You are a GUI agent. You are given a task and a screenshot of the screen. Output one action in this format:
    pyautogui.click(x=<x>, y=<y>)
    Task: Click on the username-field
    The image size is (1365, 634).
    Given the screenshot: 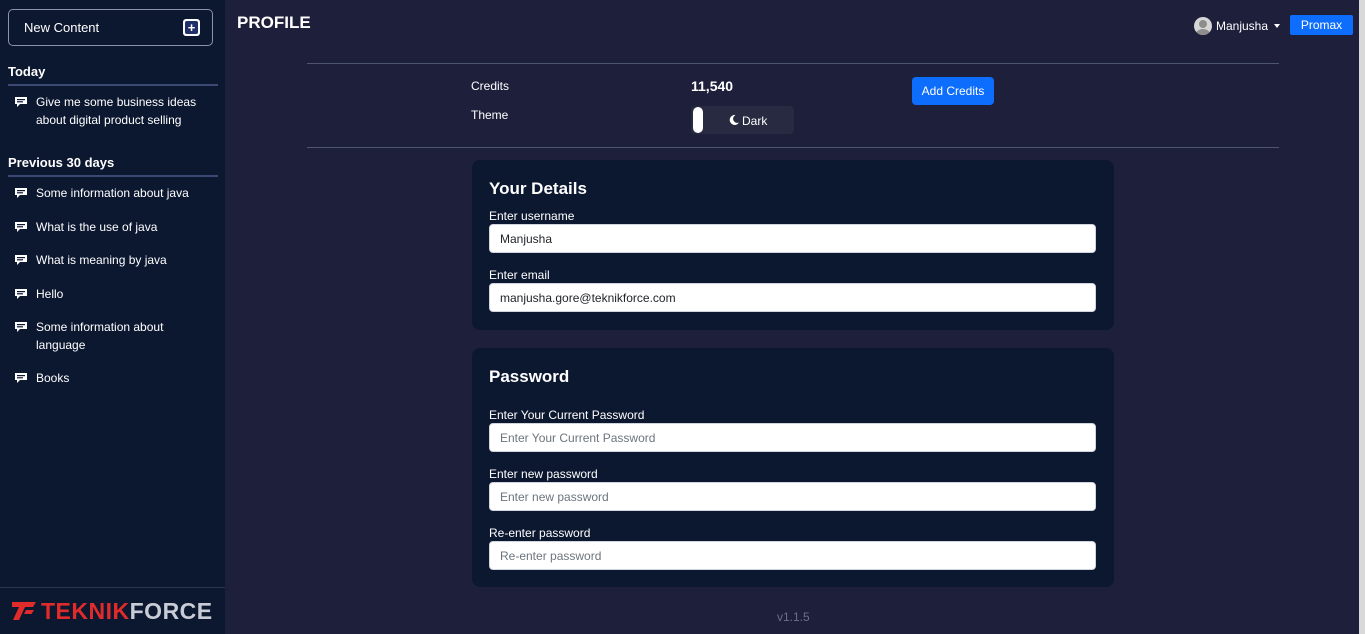 What is the action you would take?
    pyautogui.click(x=792, y=238)
    